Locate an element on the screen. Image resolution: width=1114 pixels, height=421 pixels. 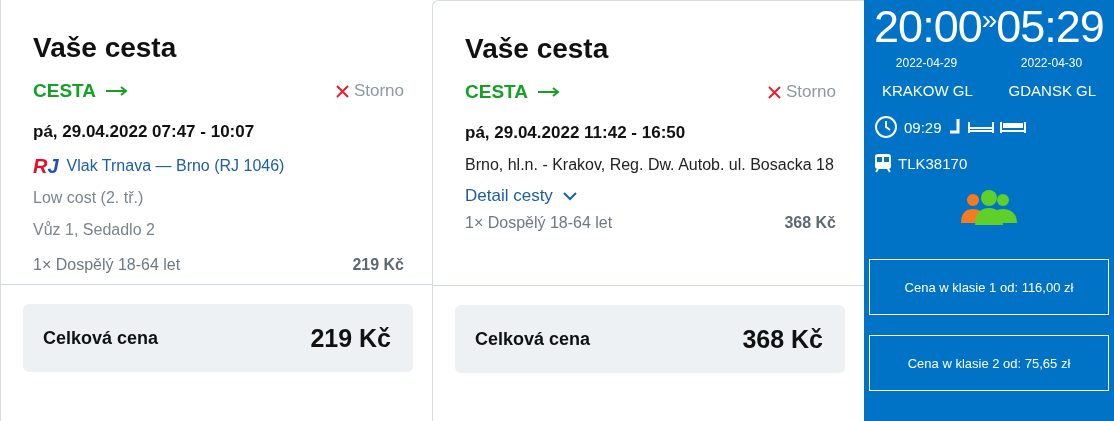
trip-datetime: pá, 29.04.2022 07:47 - 10:07 is located at coordinates (144, 132).